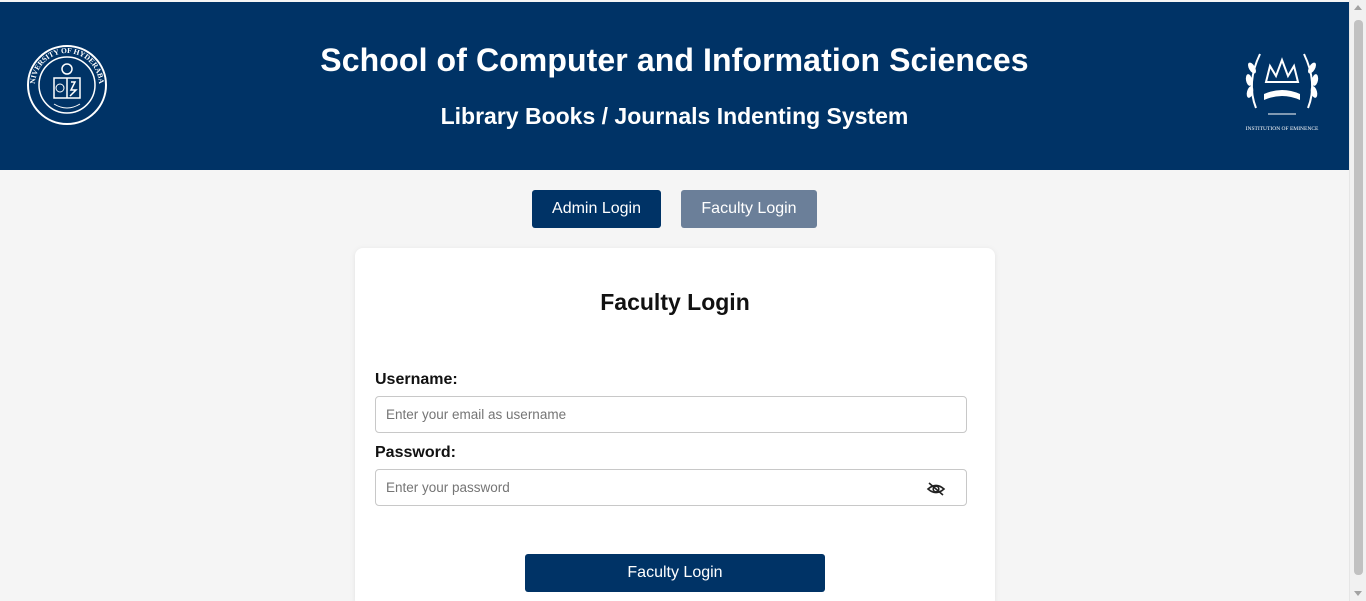 This screenshot has width=1366, height=601. Describe the element at coordinates (596, 209) in the screenshot. I see `tab-admin-login: Admin Login` at that location.